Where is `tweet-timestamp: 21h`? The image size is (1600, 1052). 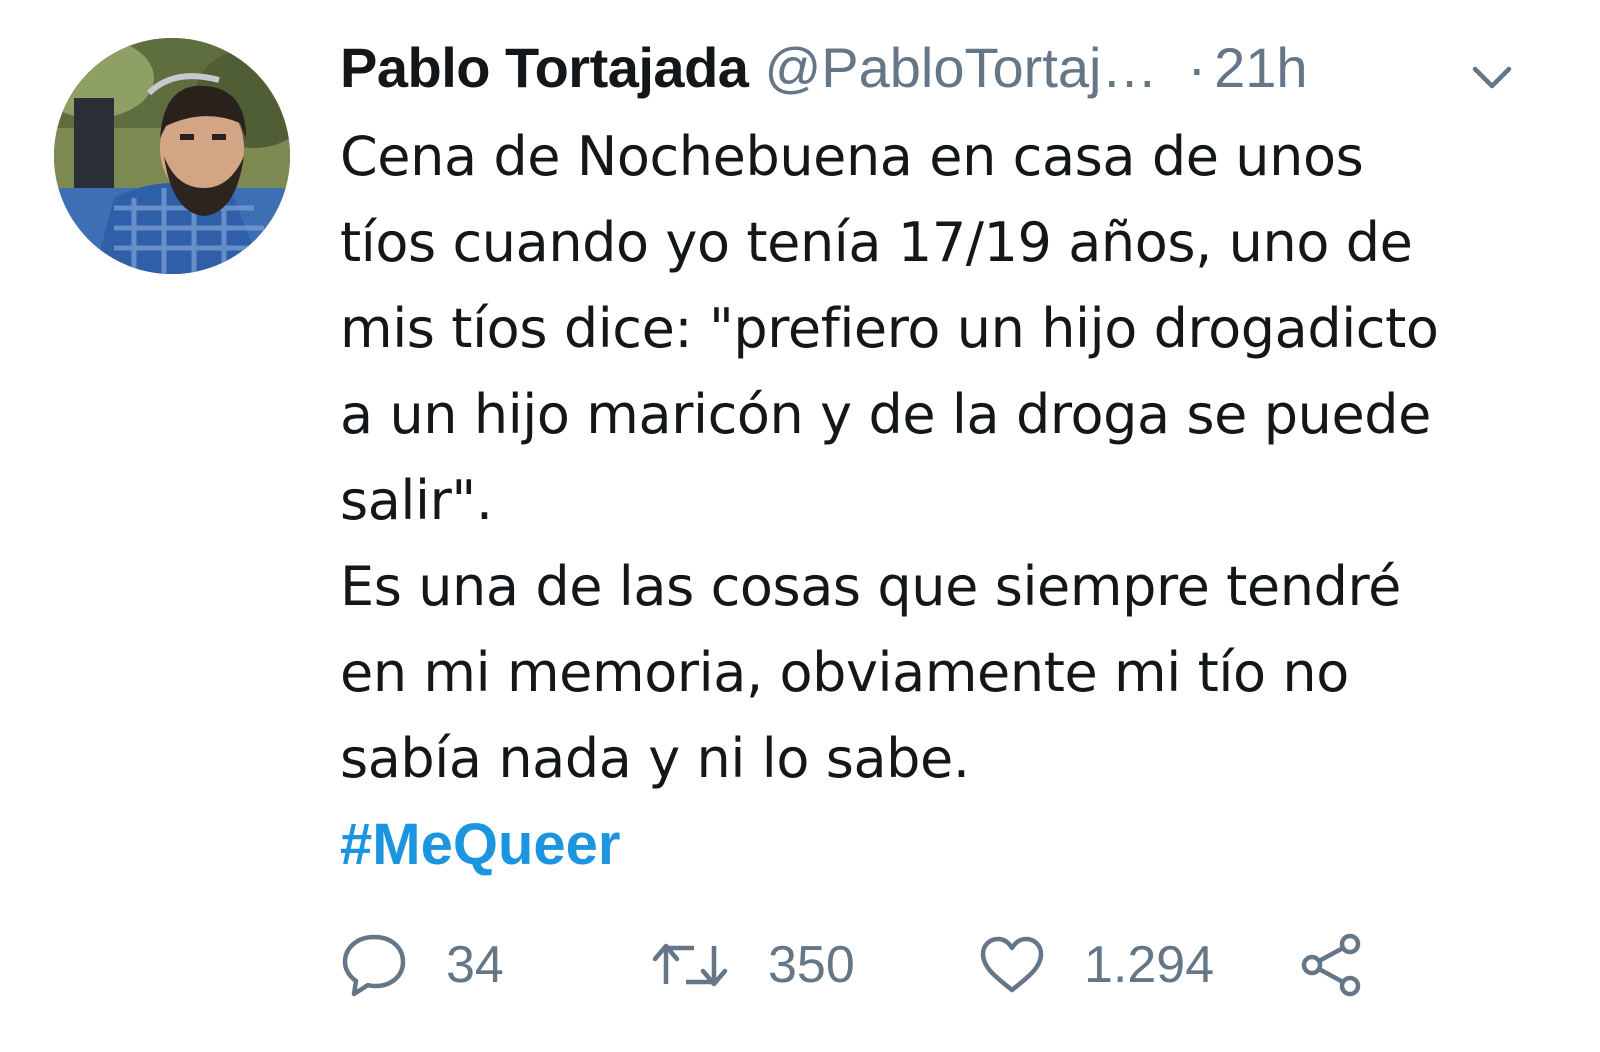
tweet-timestamp: 21h is located at coordinates (1260, 67).